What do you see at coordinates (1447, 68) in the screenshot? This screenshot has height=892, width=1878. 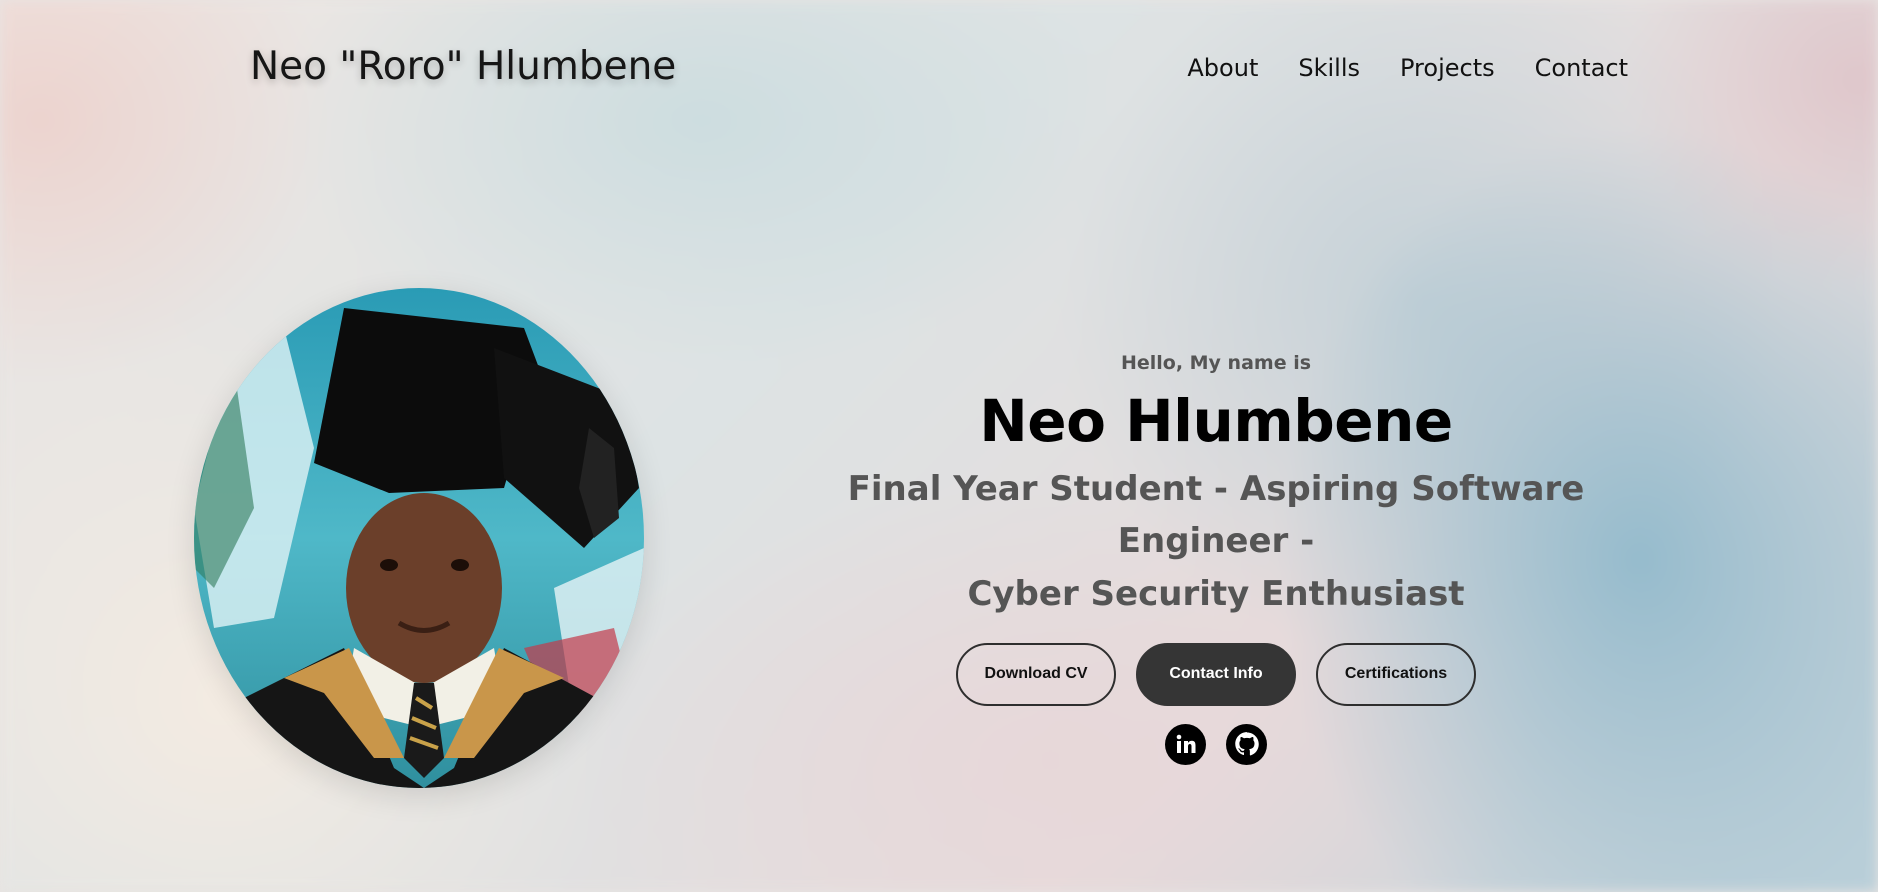 I see `nav-link-projects: Projects` at bounding box center [1447, 68].